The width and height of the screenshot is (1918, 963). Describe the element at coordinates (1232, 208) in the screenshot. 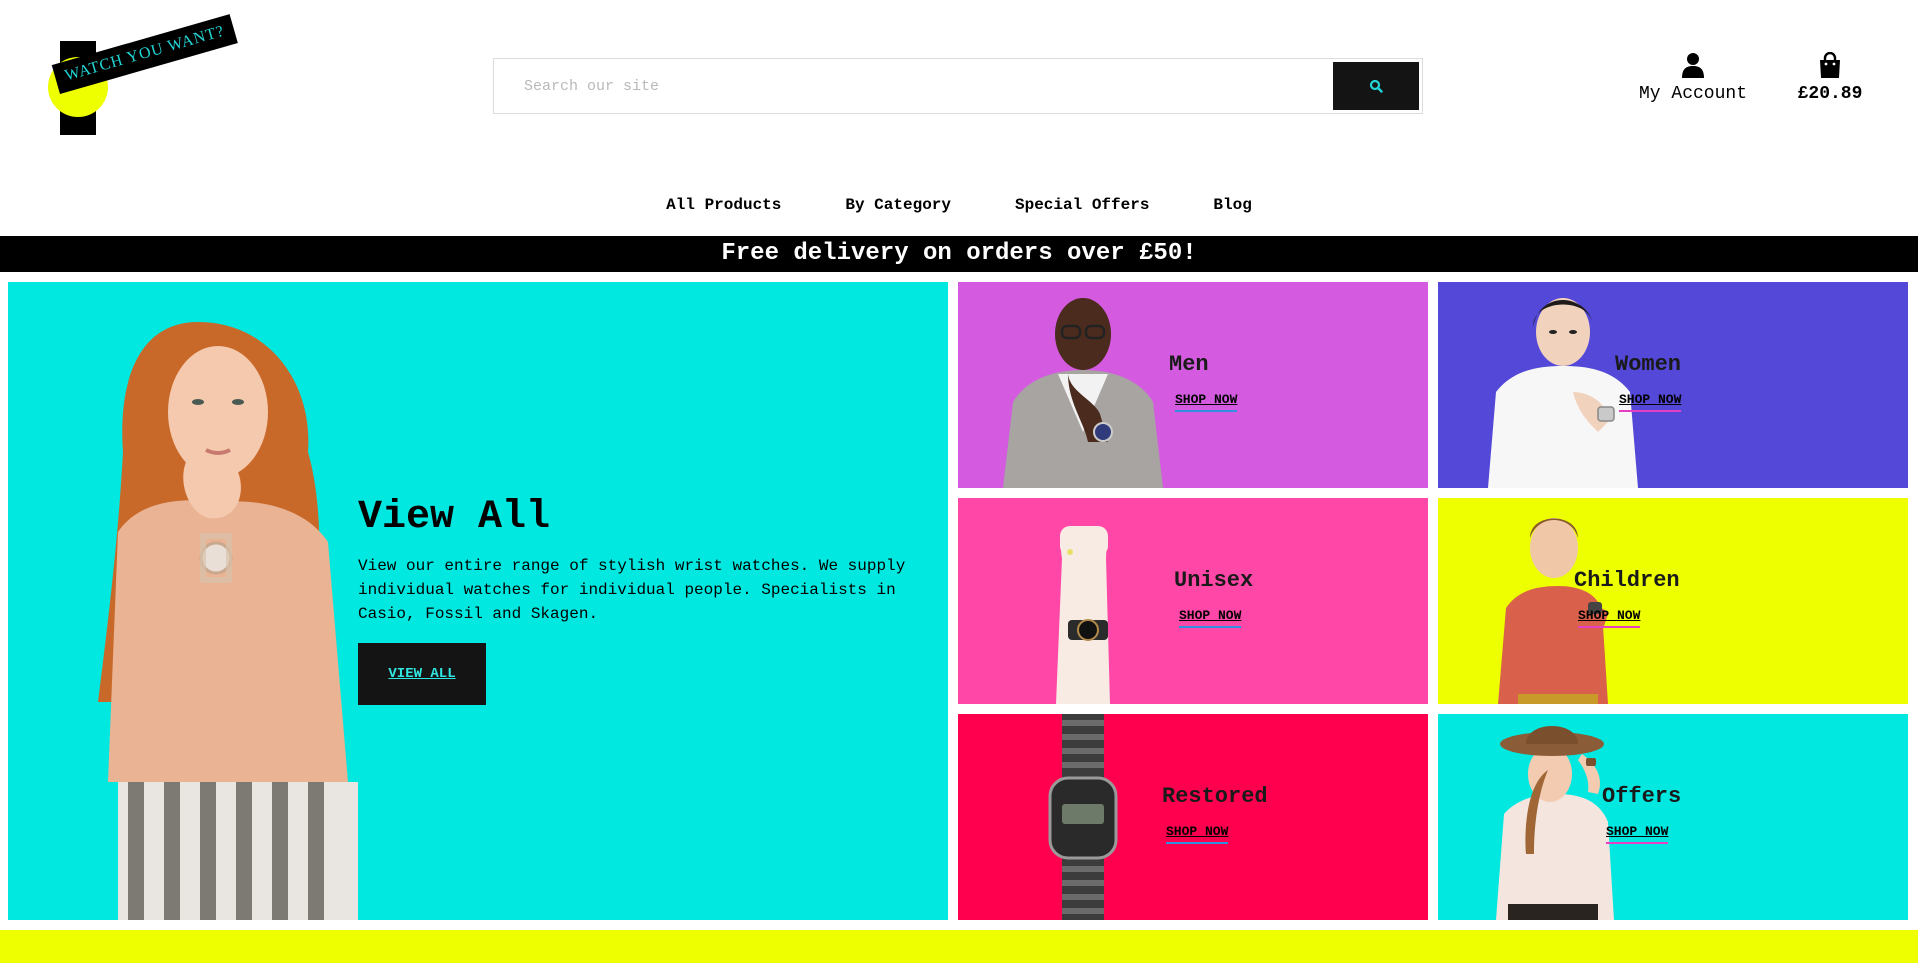

I see `nav-blog: Blog` at that location.